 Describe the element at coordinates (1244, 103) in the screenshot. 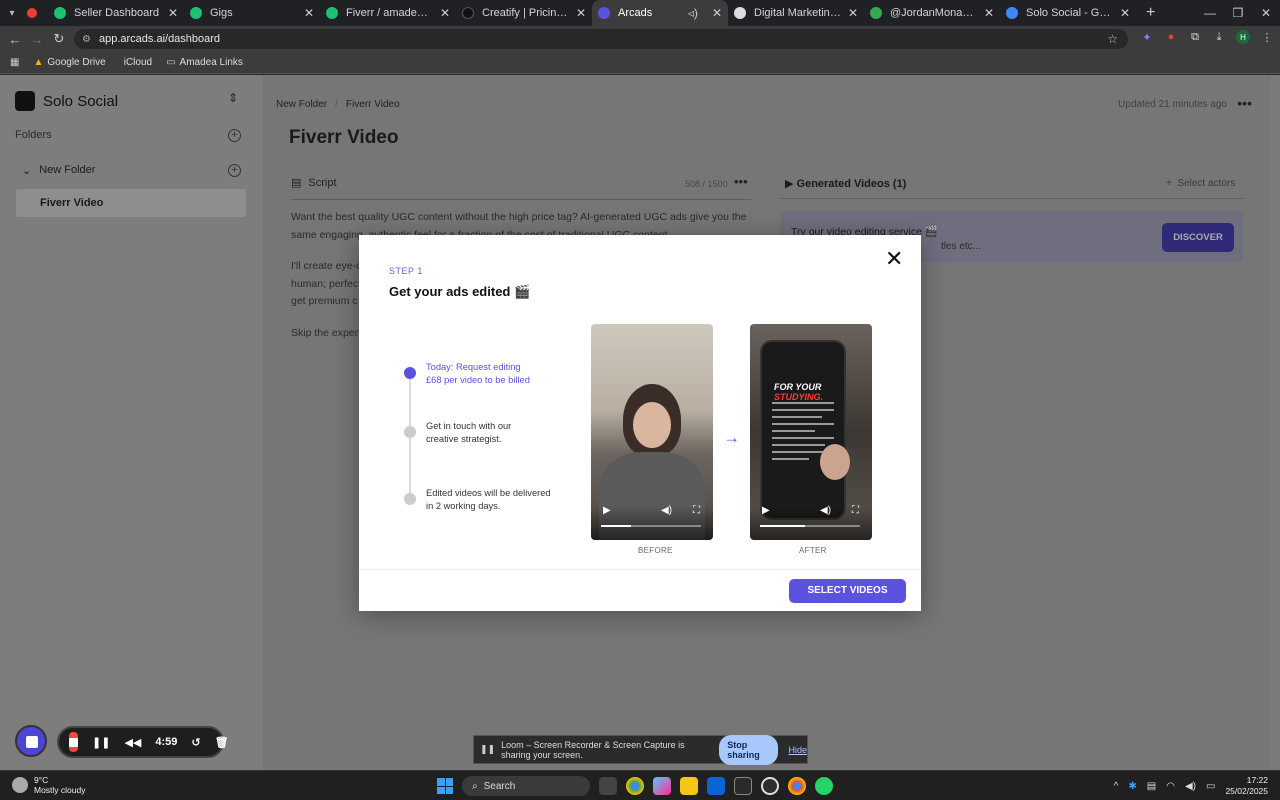

I see `more-options-icon: •••` at that location.